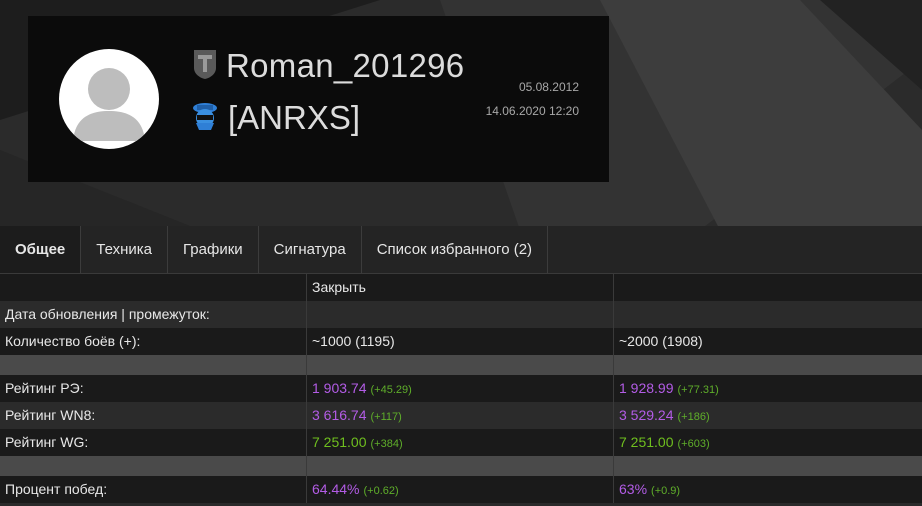 The height and width of the screenshot is (506, 922). I want to click on row-label: Рейтинг РЭ:, so click(153, 388).